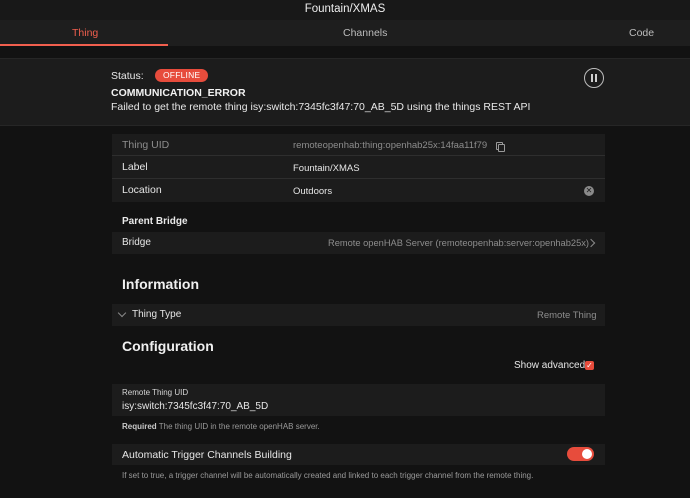 The height and width of the screenshot is (498, 690). I want to click on status-detail-code: COMMUNICATION_ERROR, so click(178, 93).